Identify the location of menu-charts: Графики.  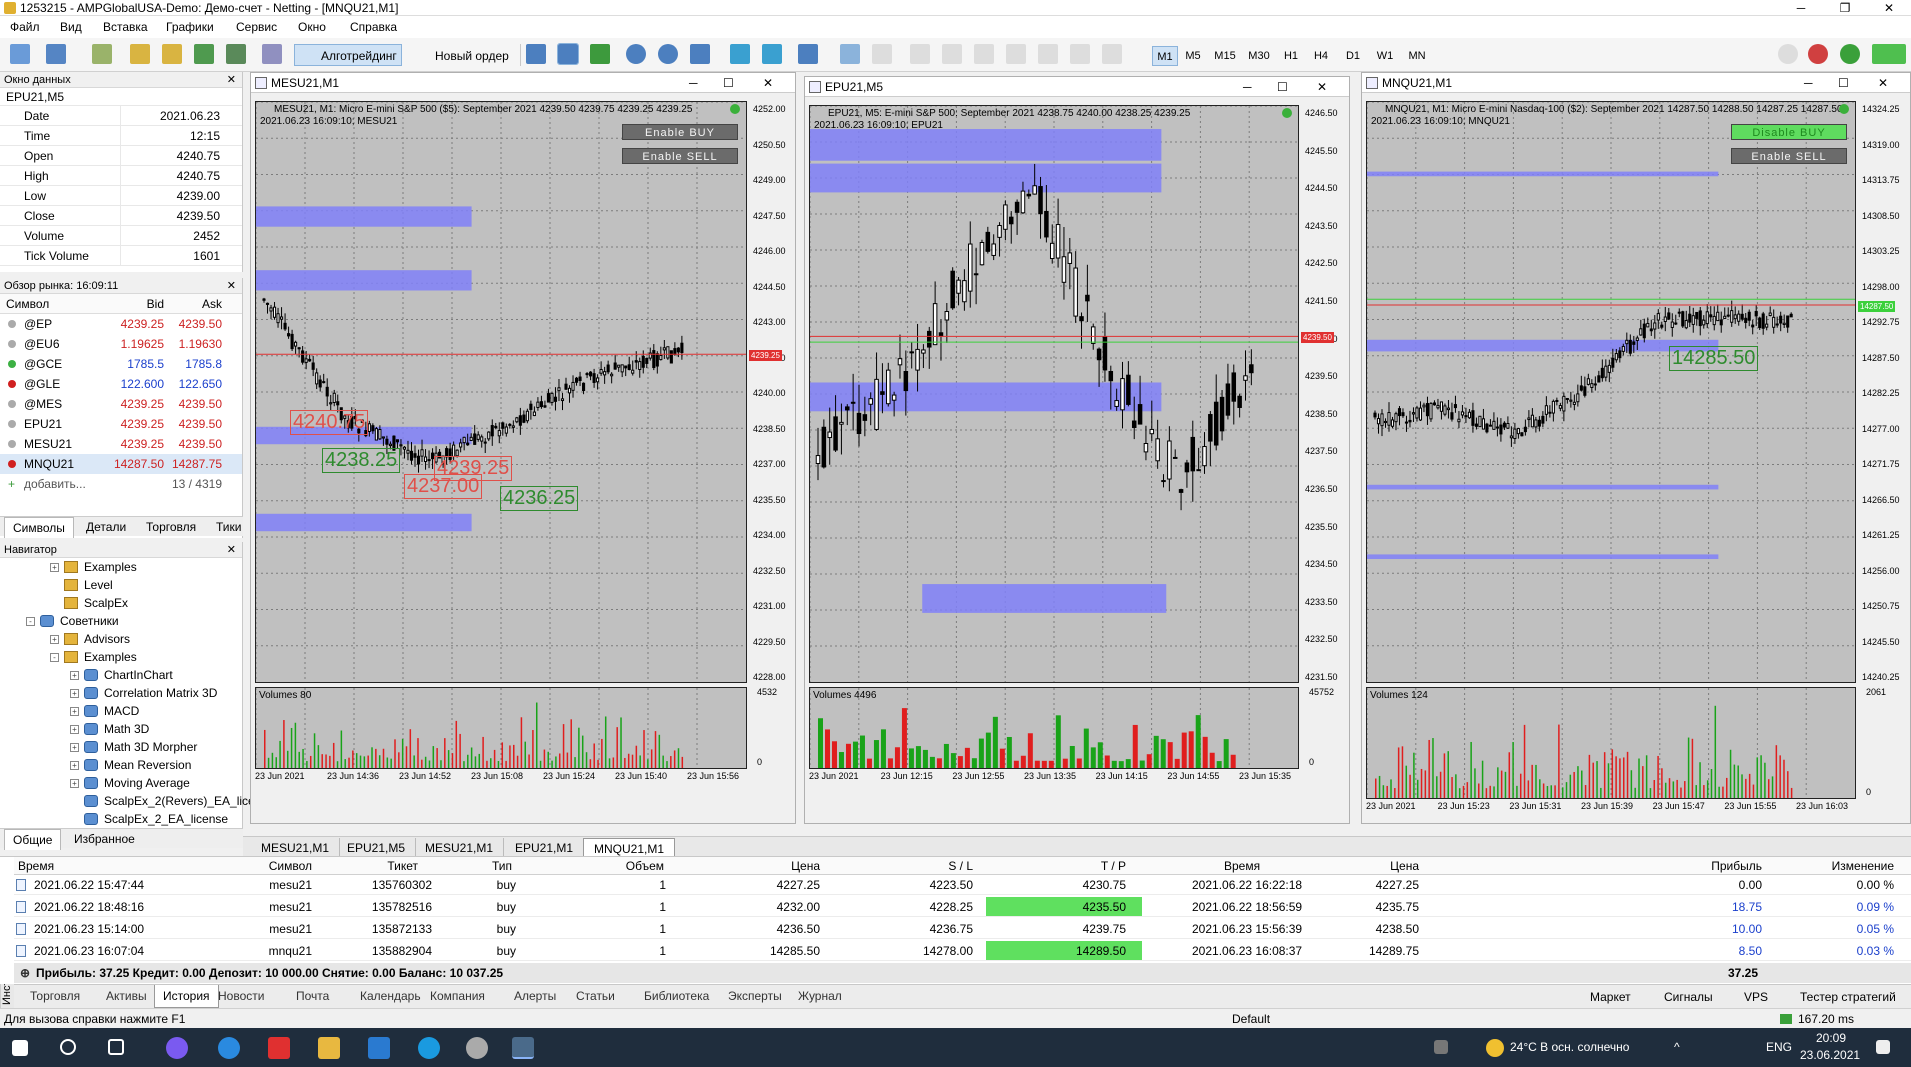
(190, 27).